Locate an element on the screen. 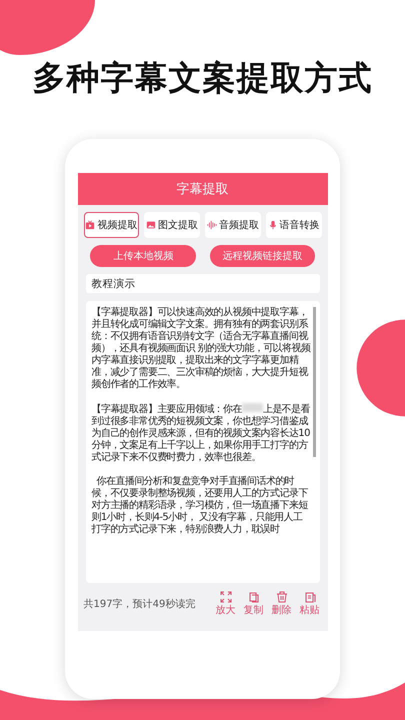 This screenshot has width=405, height=720. action-button: 粘贴 is located at coordinates (310, 604).